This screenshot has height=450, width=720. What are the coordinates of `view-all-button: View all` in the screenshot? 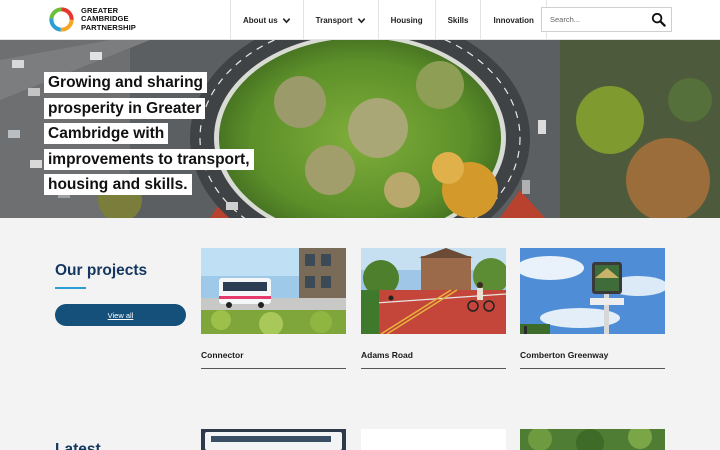 It's located at (120, 315).